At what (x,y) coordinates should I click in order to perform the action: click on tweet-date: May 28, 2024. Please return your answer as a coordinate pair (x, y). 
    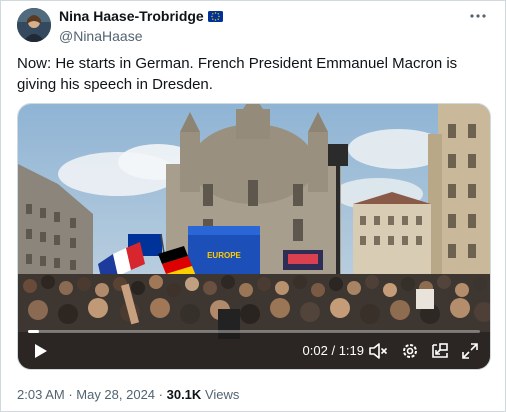
    Looking at the image, I should click on (115, 394).